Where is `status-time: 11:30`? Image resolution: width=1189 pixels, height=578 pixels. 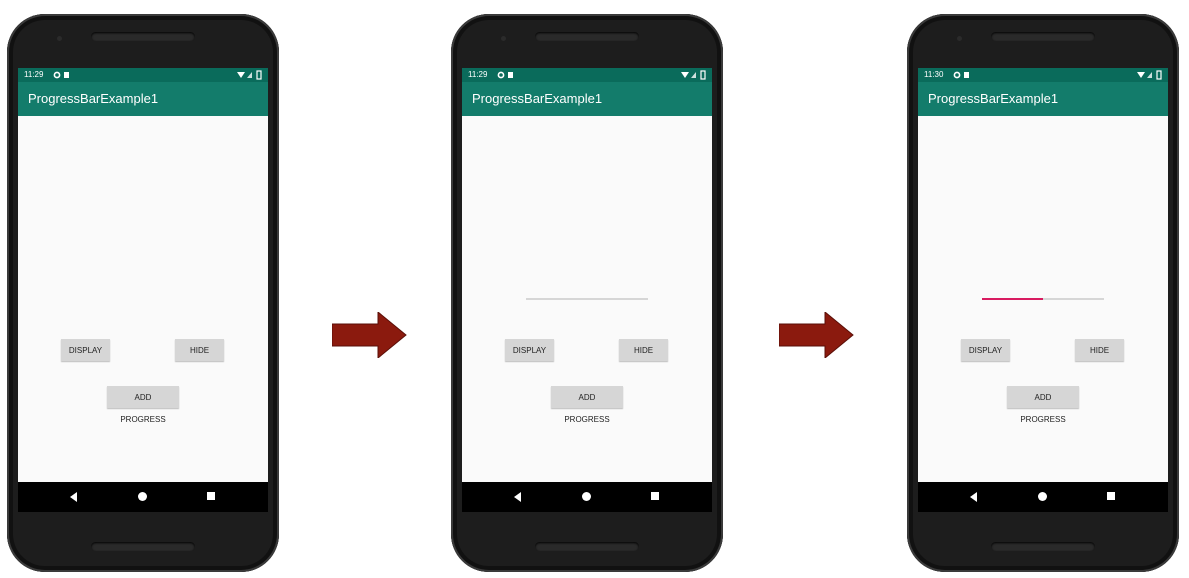
status-time: 11:30 is located at coordinates (934, 74).